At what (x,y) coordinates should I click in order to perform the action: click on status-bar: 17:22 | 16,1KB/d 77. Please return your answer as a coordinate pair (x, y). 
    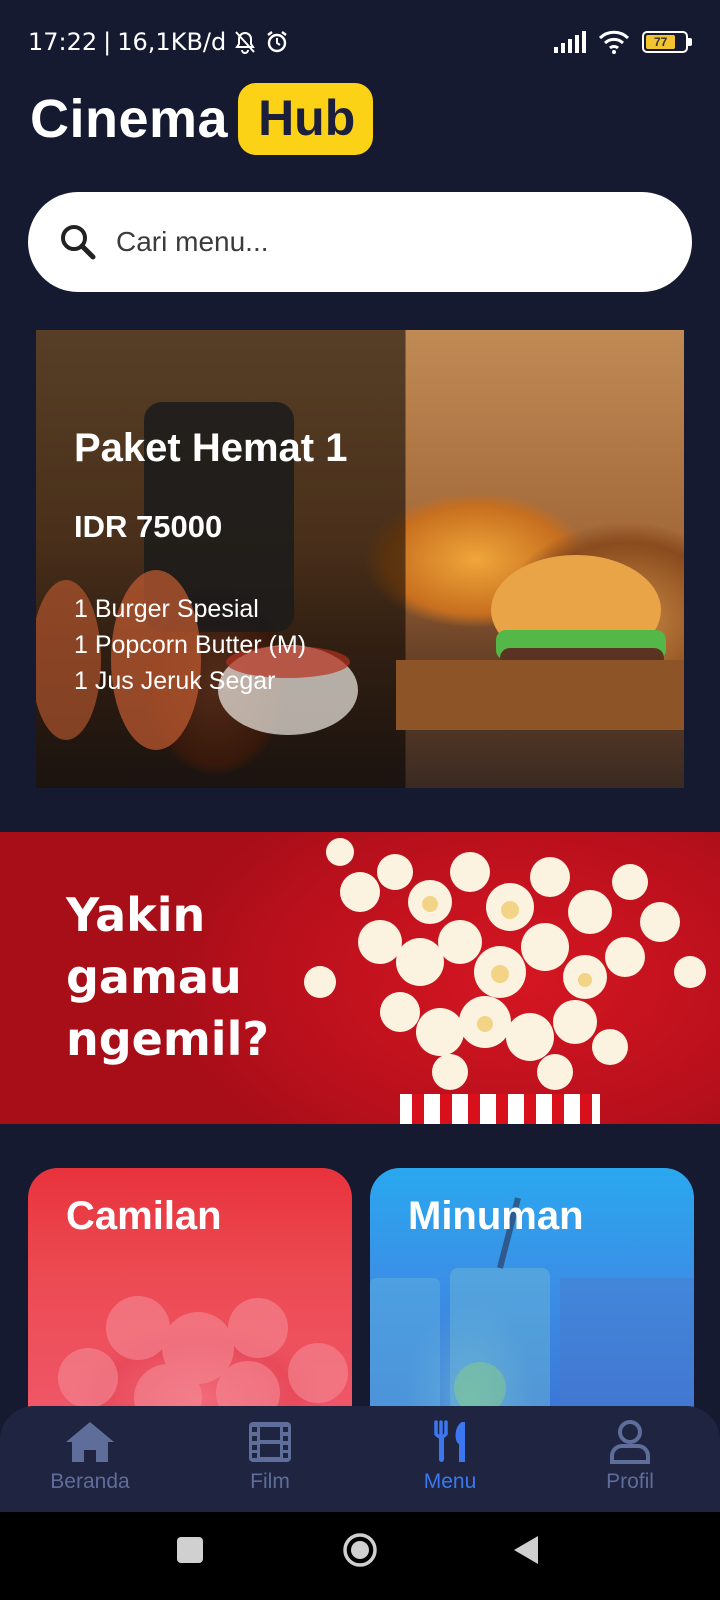
    Looking at the image, I should click on (360, 40).